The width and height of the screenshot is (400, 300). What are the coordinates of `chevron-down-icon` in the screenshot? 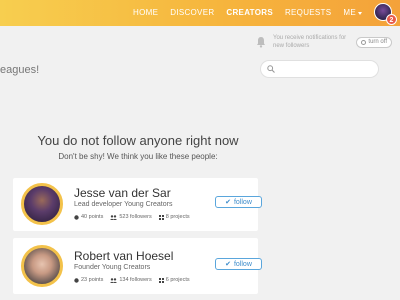 It's located at (360, 13).